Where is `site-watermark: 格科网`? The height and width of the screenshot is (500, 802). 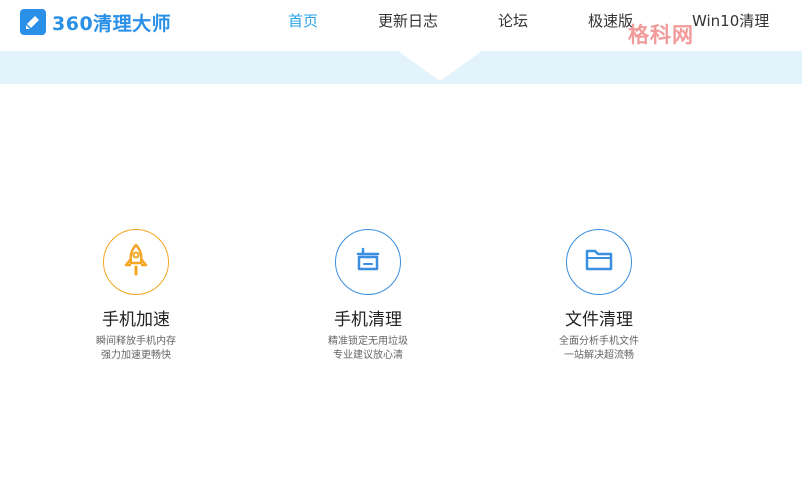
site-watermark: 格科网 is located at coordinates (661, 35).